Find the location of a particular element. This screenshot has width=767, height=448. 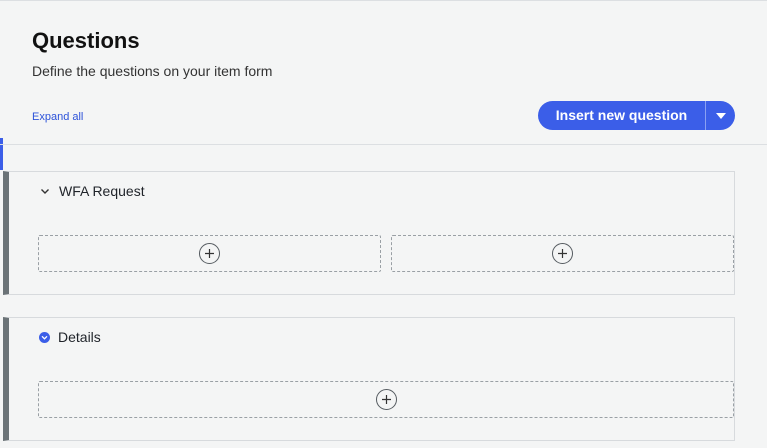

active-indicator is located at coordinates (1, 154).